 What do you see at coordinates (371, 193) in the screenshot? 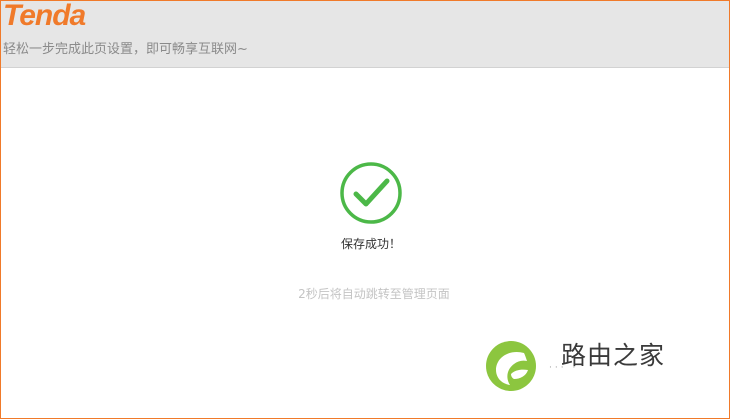
I see `check-circle-icon` at bounding box center [371, 193].